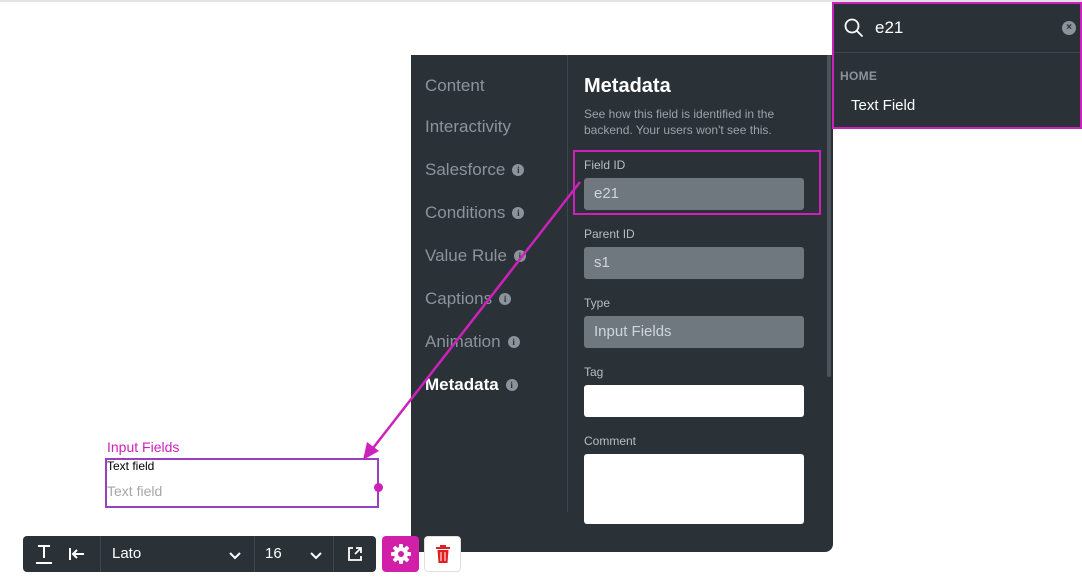 The height and width of the screenshot is (582, 1082). I want to click on formatting-toolbar: Lato 16, so click(199, 554).